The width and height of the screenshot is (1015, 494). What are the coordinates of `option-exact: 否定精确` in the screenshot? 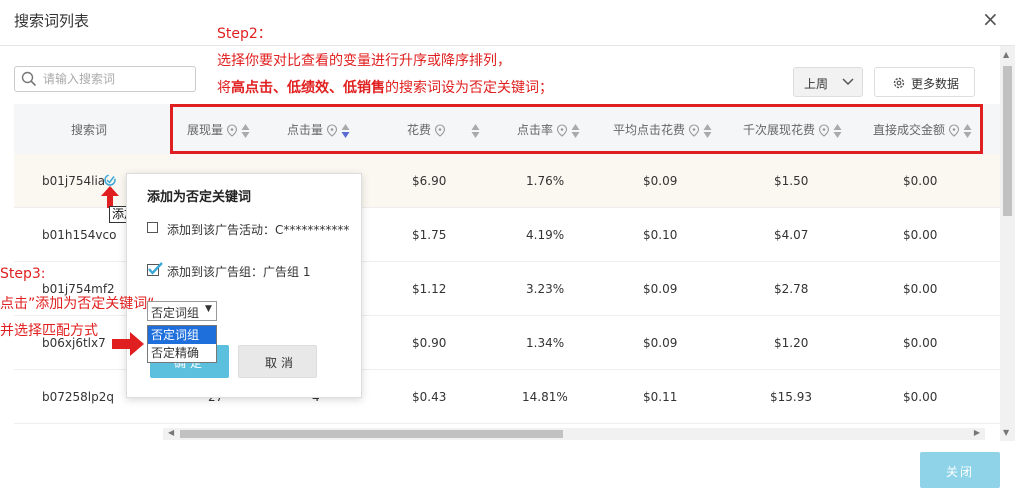 It's located at (182, 353).